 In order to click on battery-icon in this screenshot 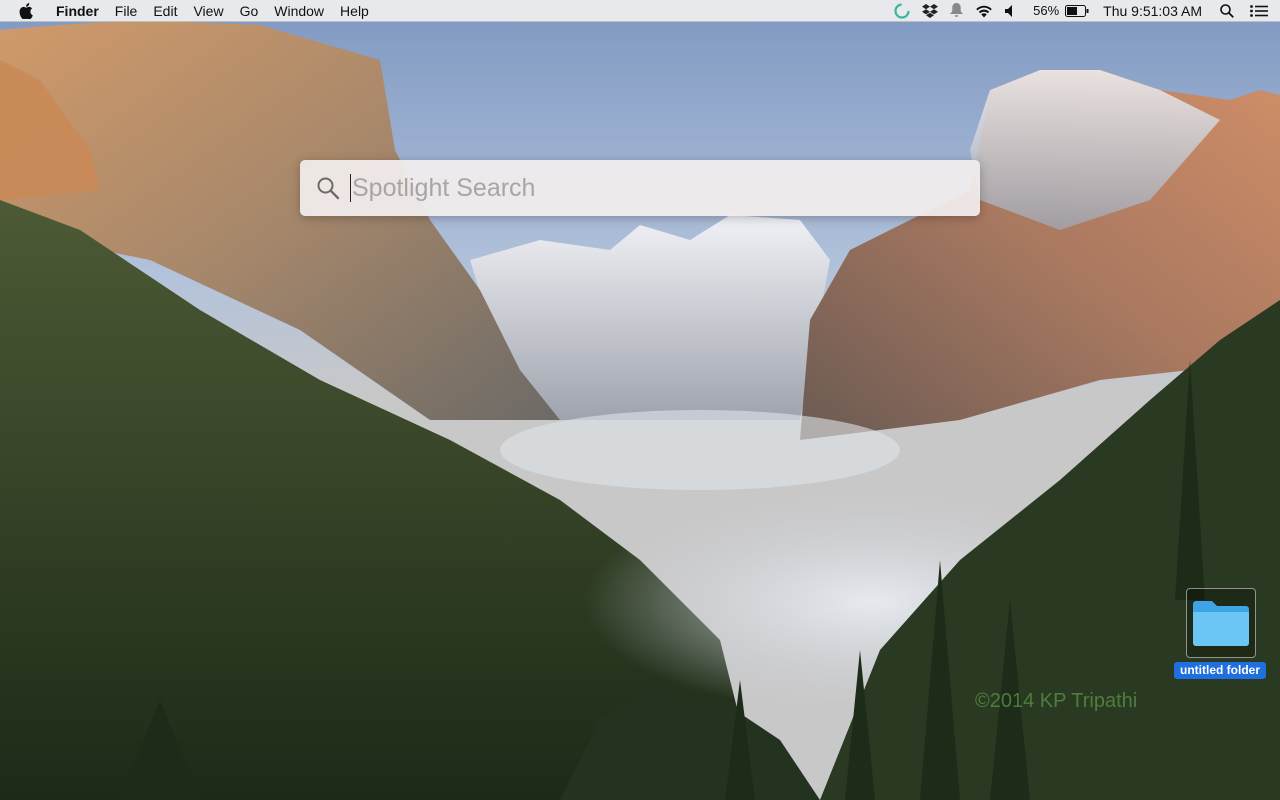, I will do `click(1077, 10)`.